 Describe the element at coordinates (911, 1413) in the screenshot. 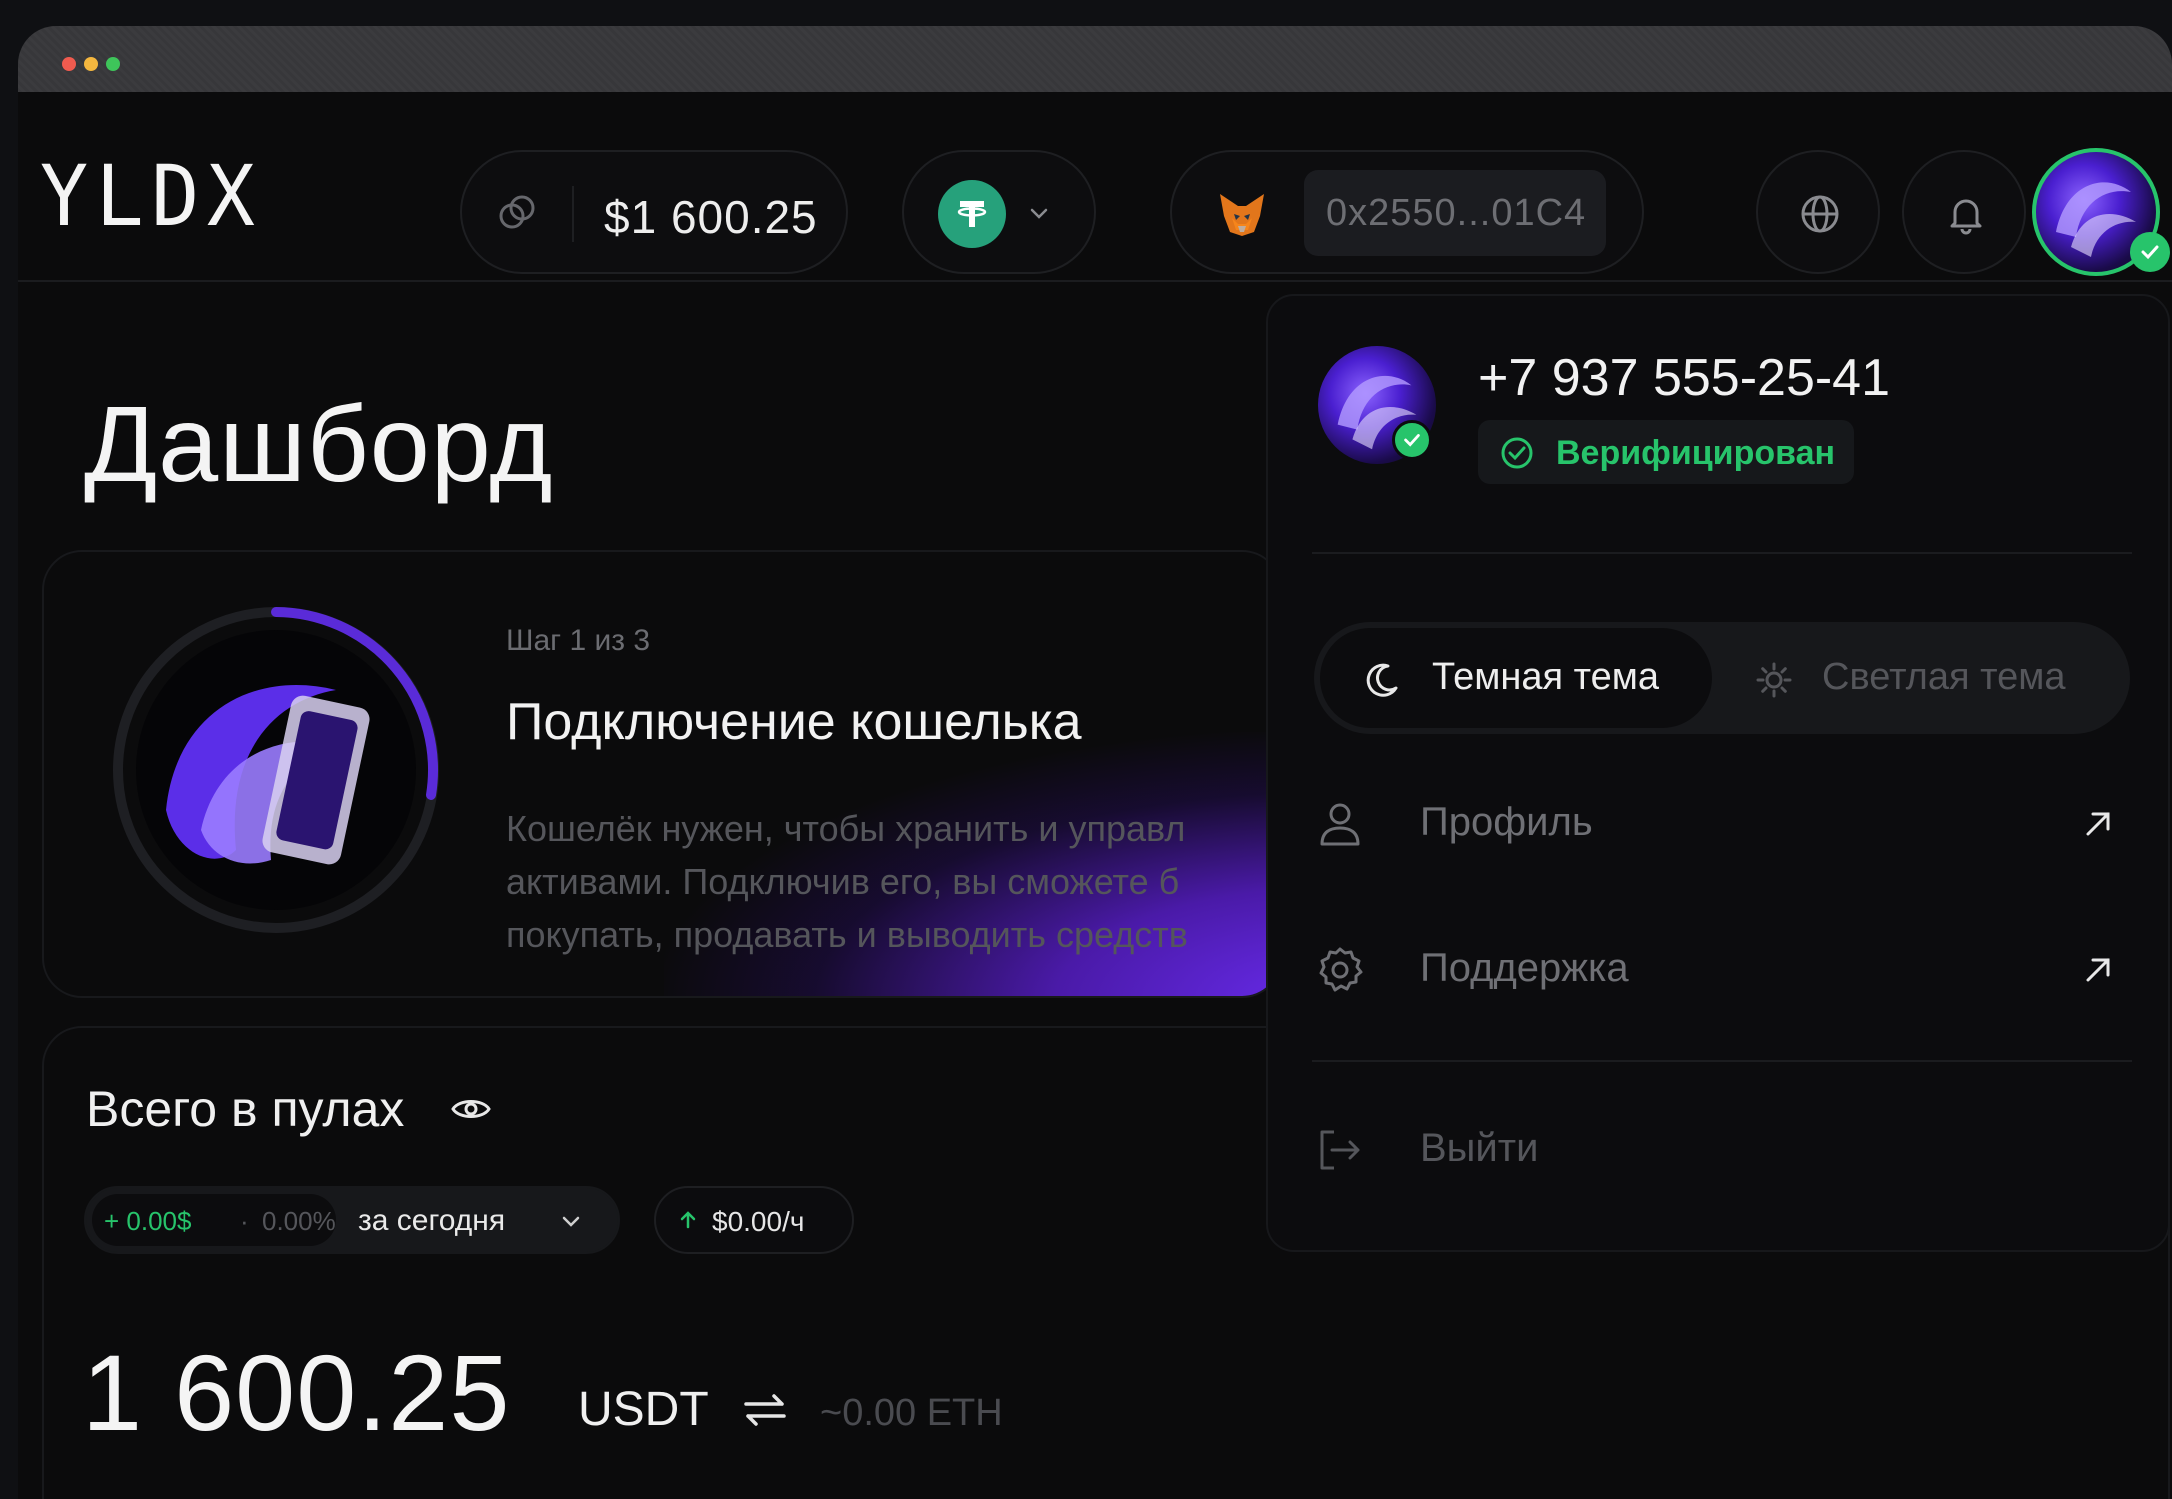

I see `eth-value: ~0.00 ETH` at that location.